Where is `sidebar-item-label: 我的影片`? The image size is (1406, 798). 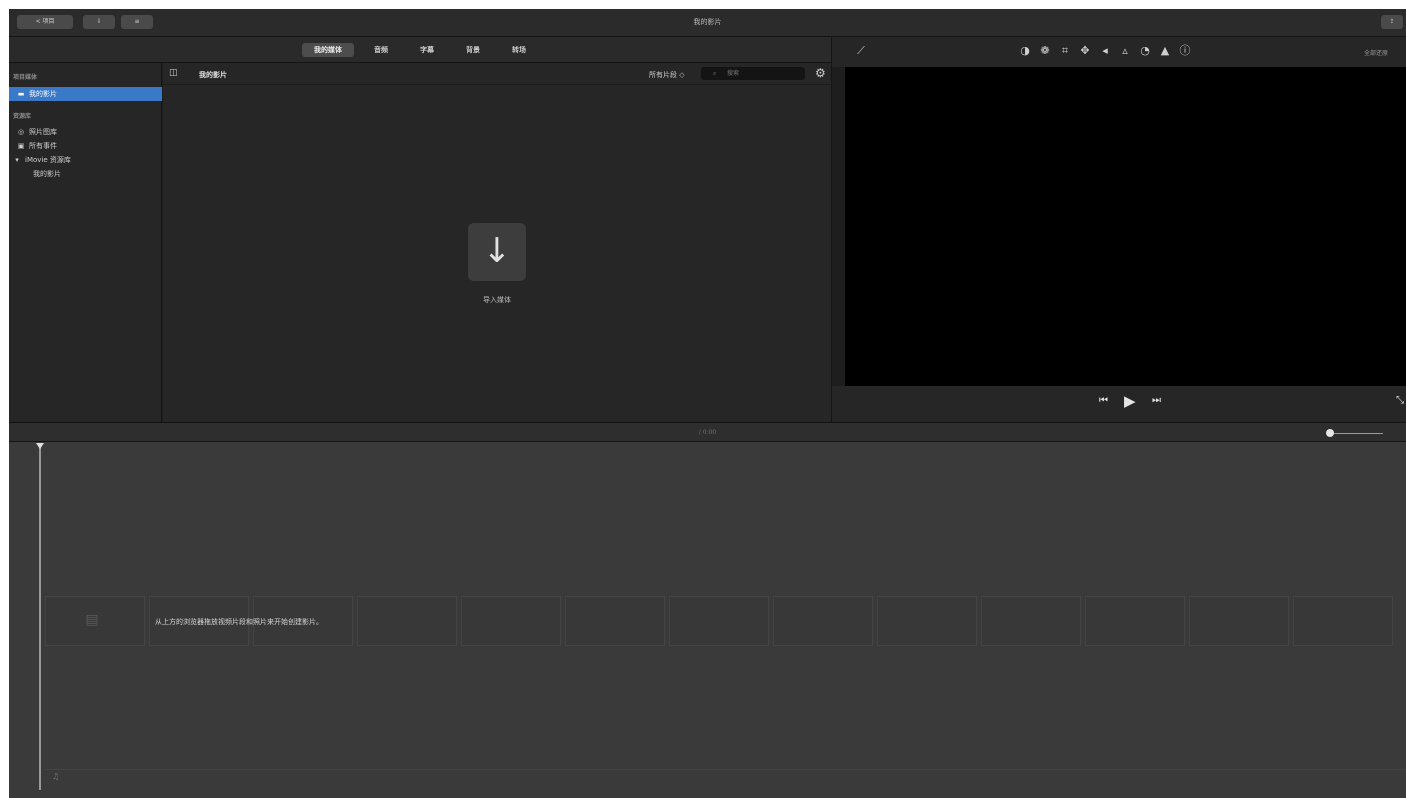 sidebar-item-label: 我的影片 is located at coordinates (43, 94).